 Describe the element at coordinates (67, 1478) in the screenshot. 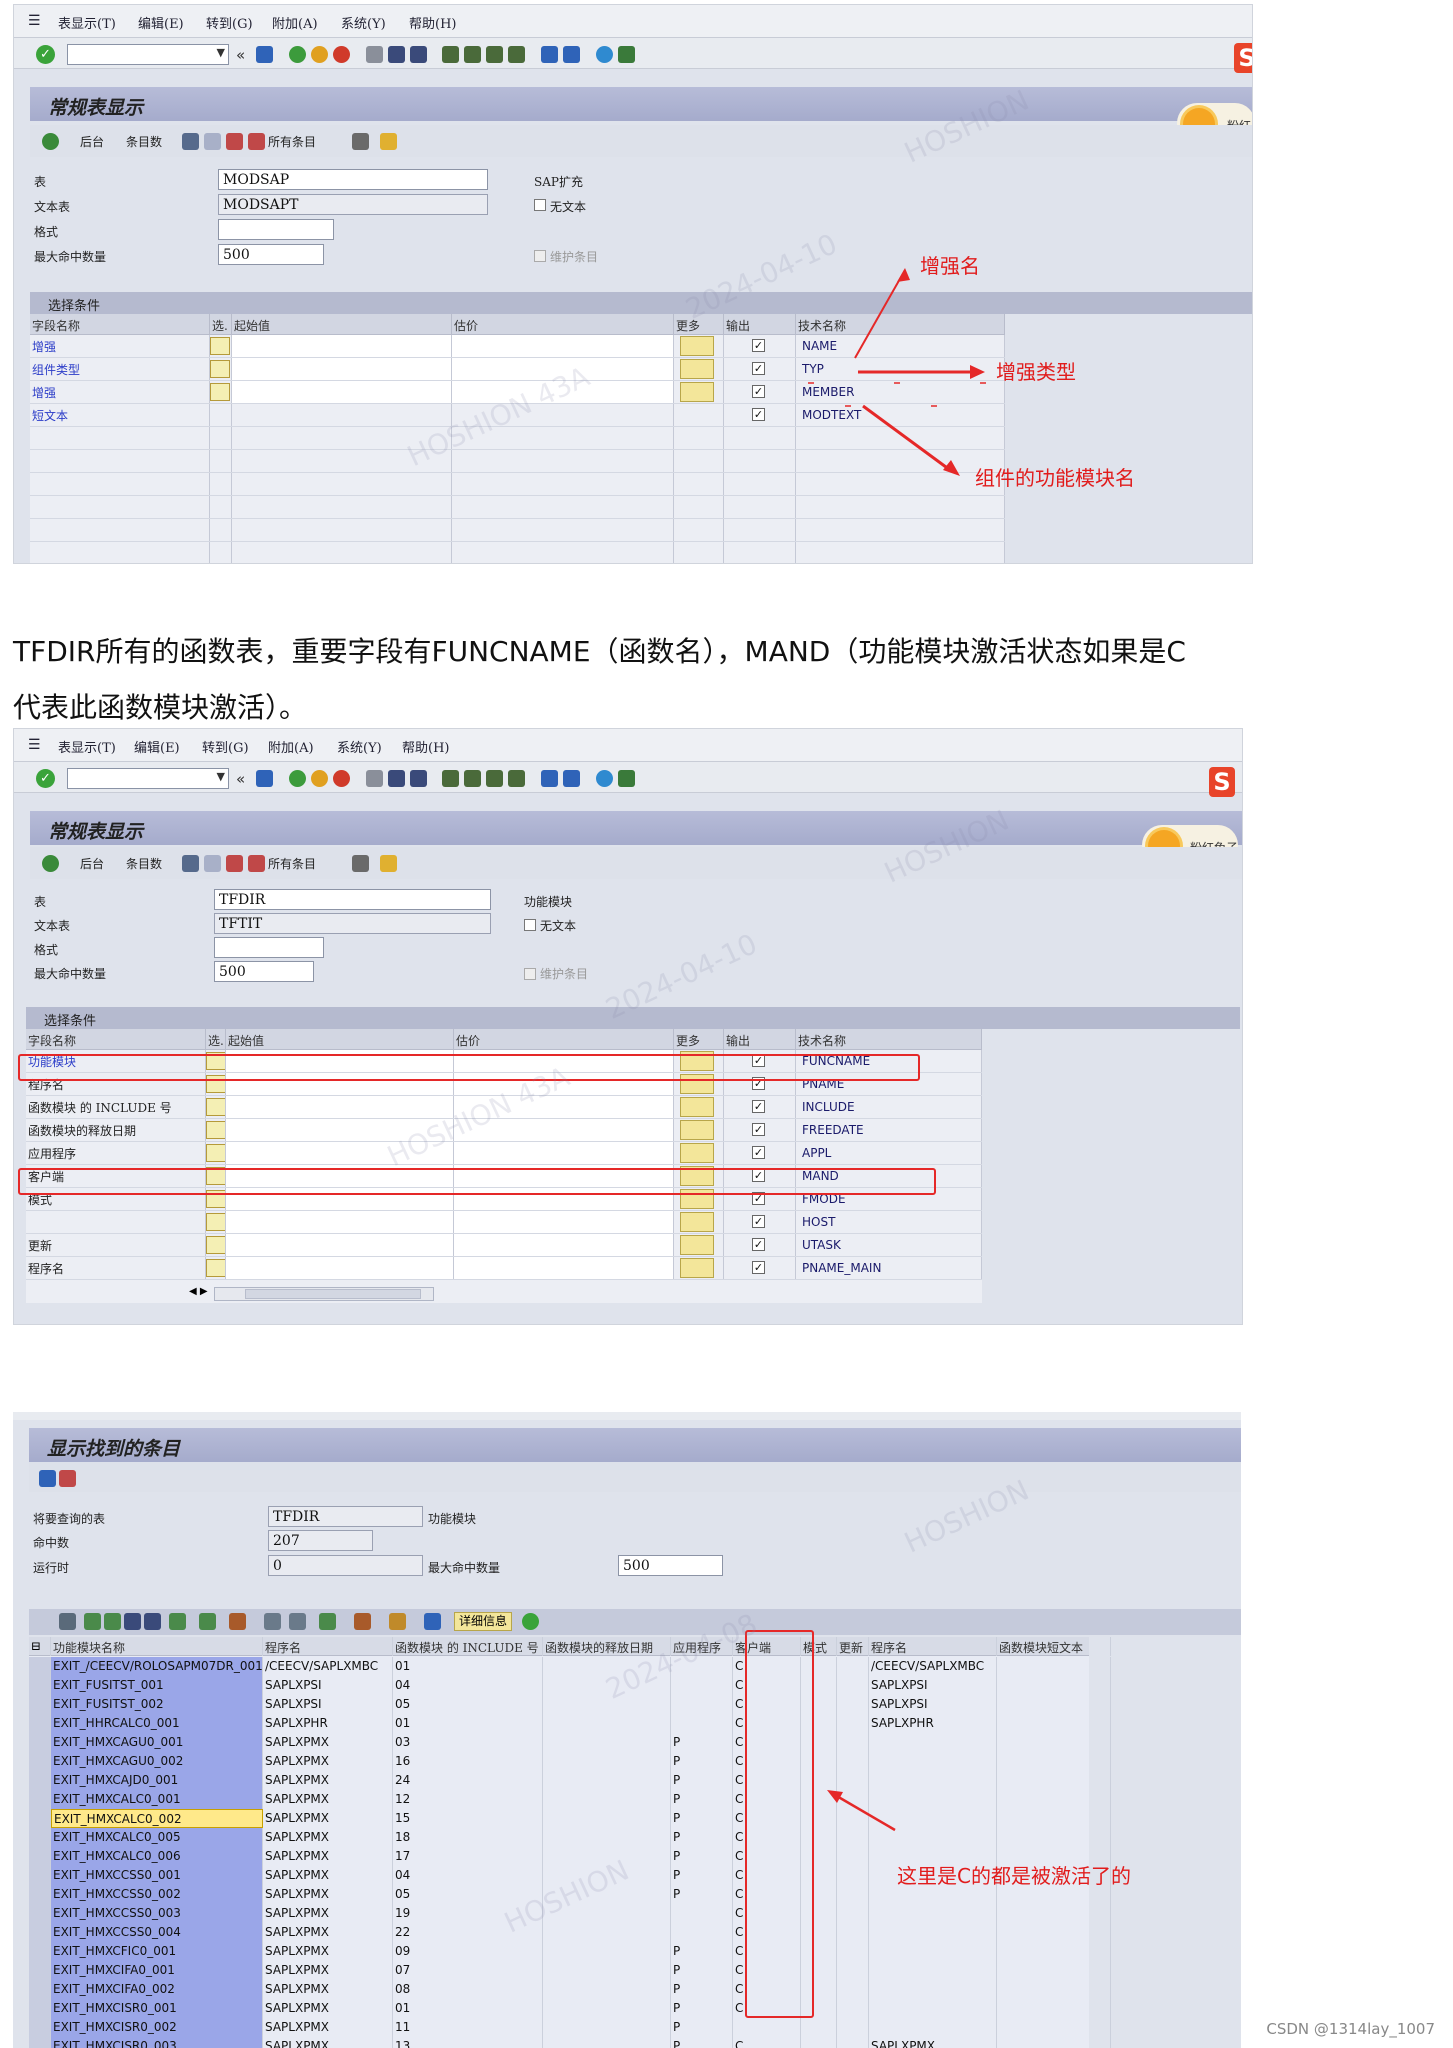

I see `settings-icon` at that location.